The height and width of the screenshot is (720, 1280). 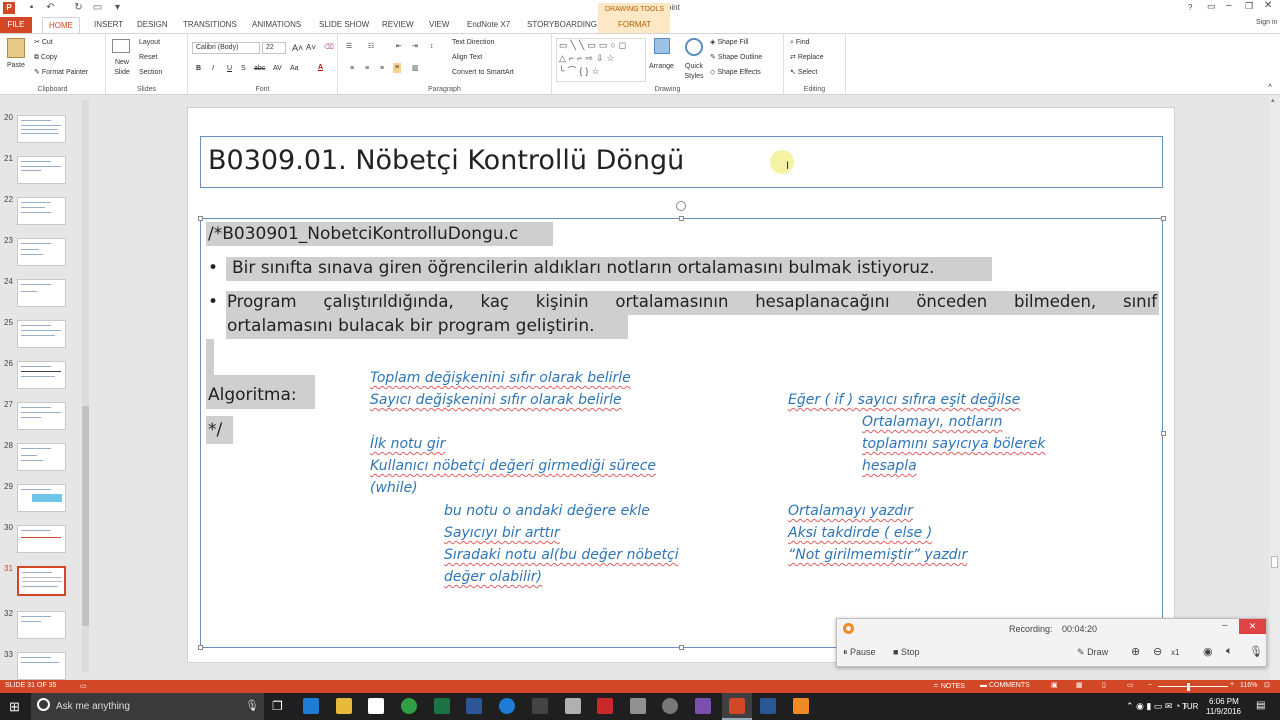 I want to click on font-family-select: Calibri (Body), so click(x=226, y=48).